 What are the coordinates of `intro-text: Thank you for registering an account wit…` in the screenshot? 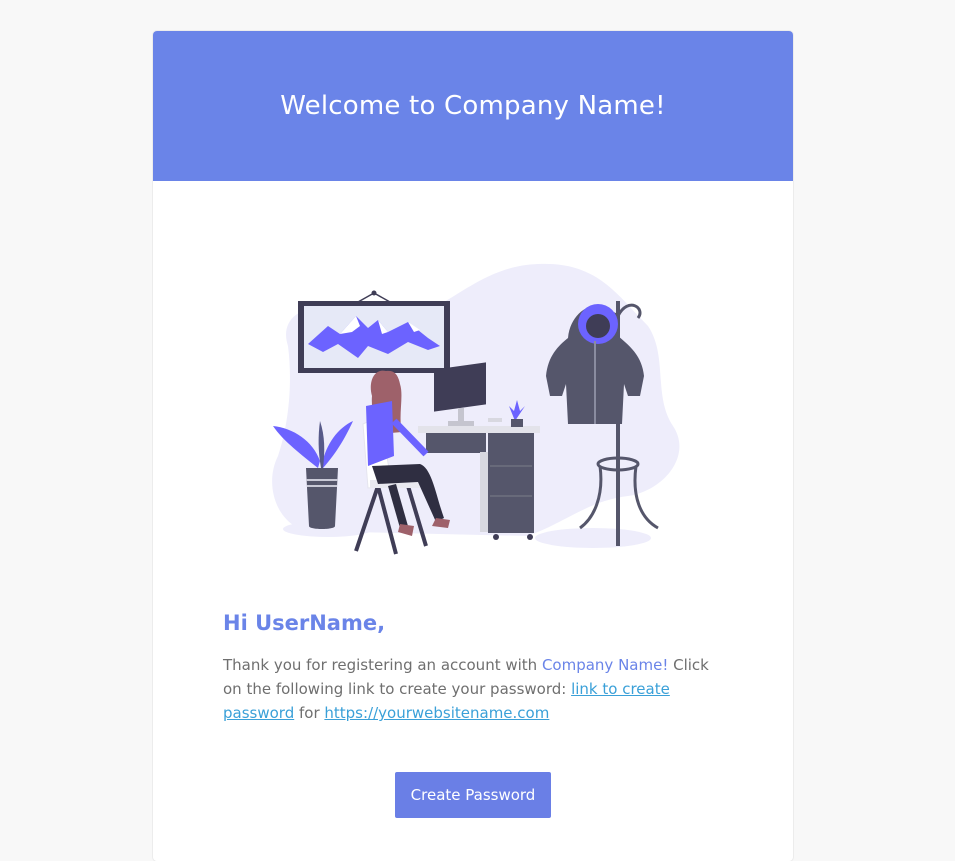 It's located at (382, 665).